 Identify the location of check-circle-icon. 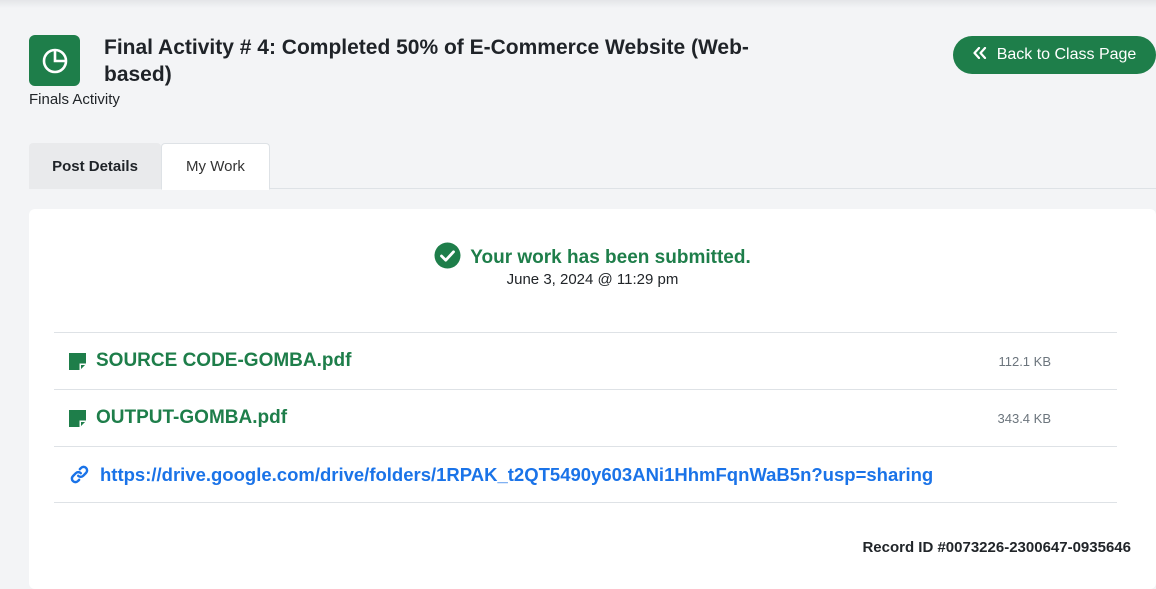
(447, 258).